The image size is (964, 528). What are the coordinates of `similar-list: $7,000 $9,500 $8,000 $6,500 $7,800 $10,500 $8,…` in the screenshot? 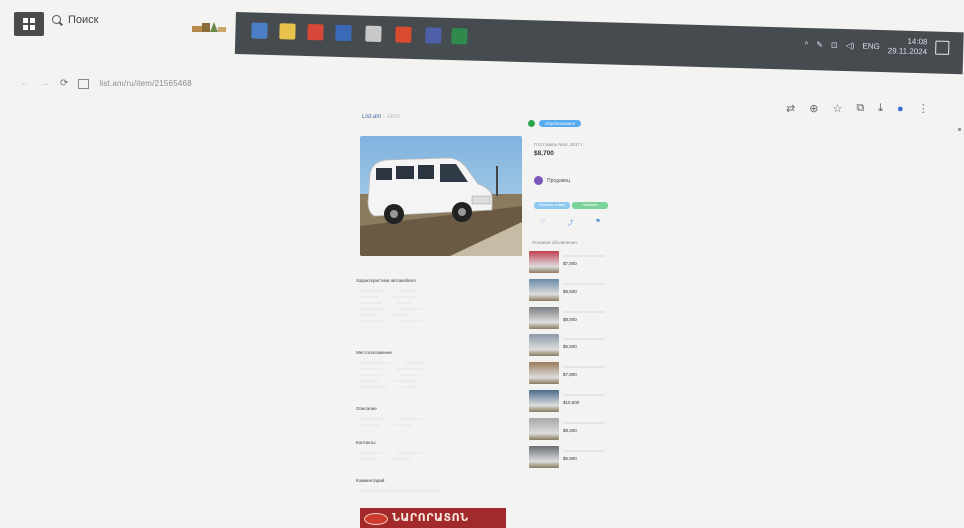 It's located at (571, 360).